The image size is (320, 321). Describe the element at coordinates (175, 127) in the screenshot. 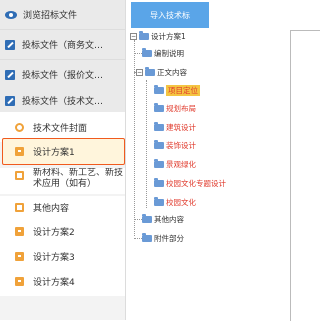

I see `tree-node-architecture-design: 建筑设计` at that location.